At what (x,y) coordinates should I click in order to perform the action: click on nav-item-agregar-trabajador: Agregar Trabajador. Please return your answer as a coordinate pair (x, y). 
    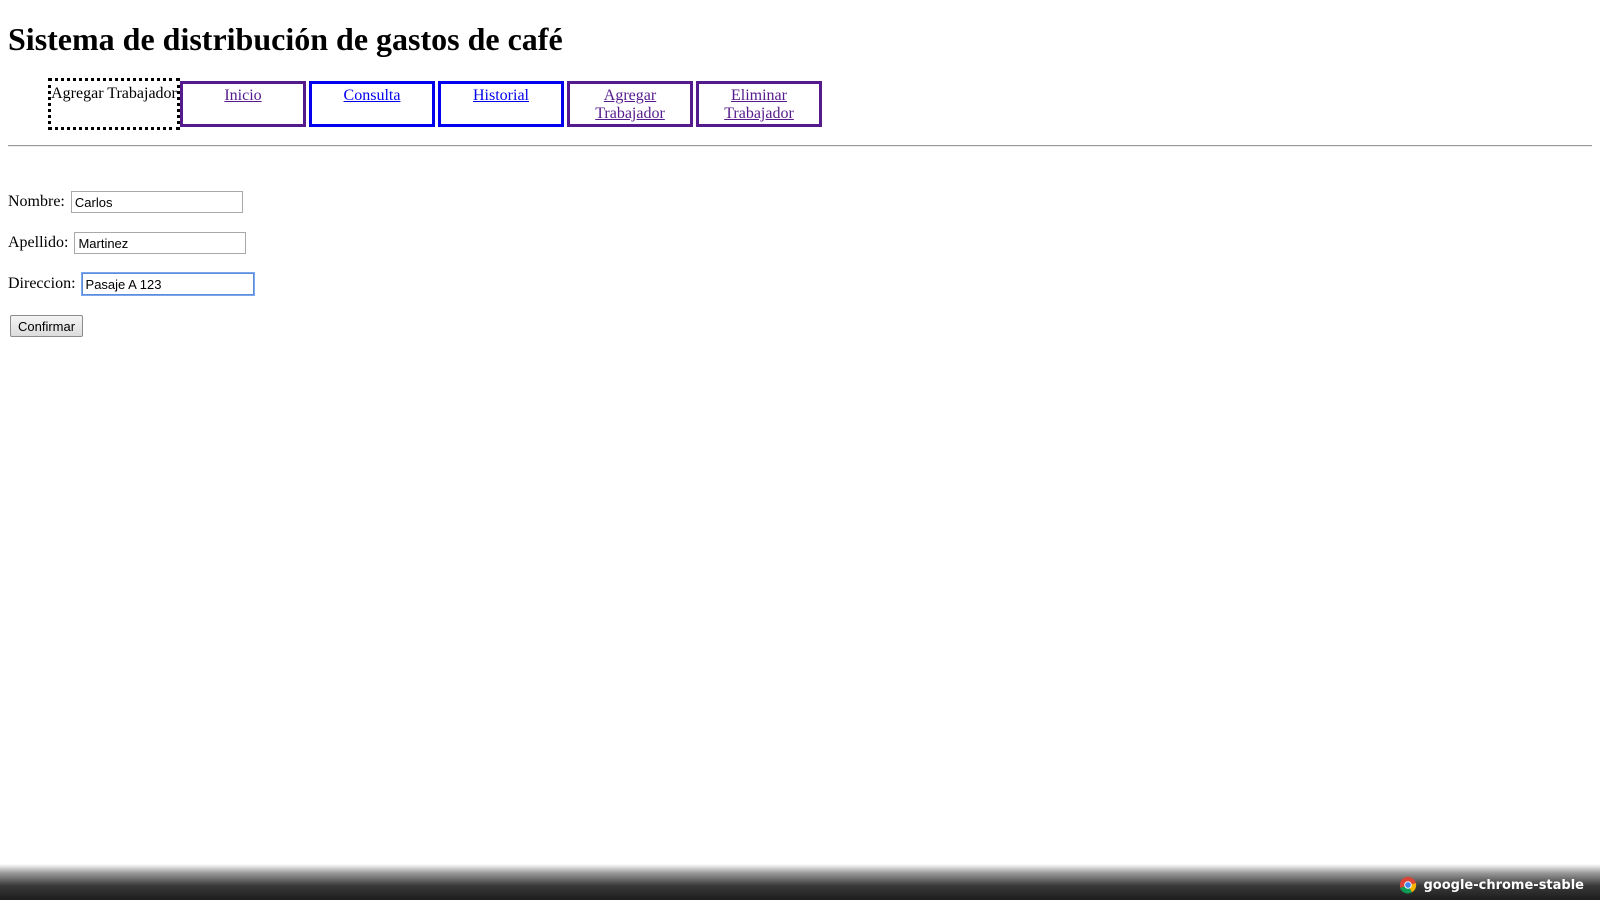
    Looking at the image, I should click on (630, 104).